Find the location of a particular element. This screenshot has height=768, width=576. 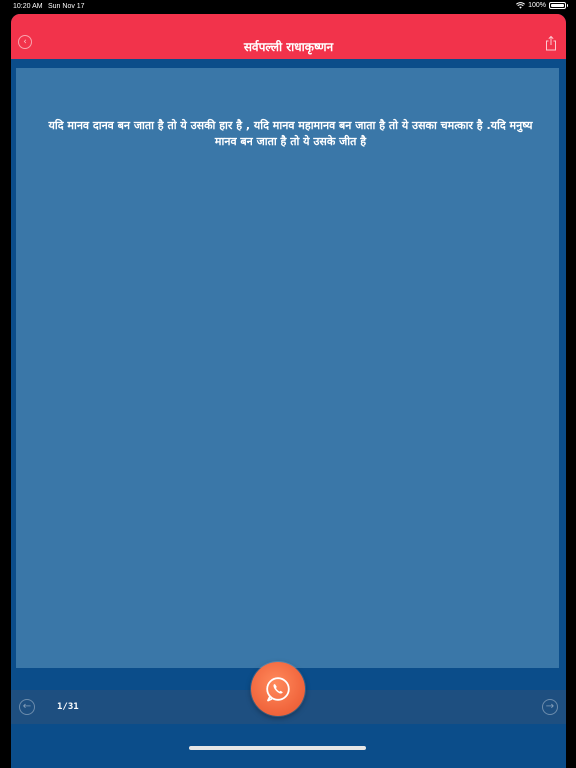

battery-percent: 100% is located at coordinates (537, 5).